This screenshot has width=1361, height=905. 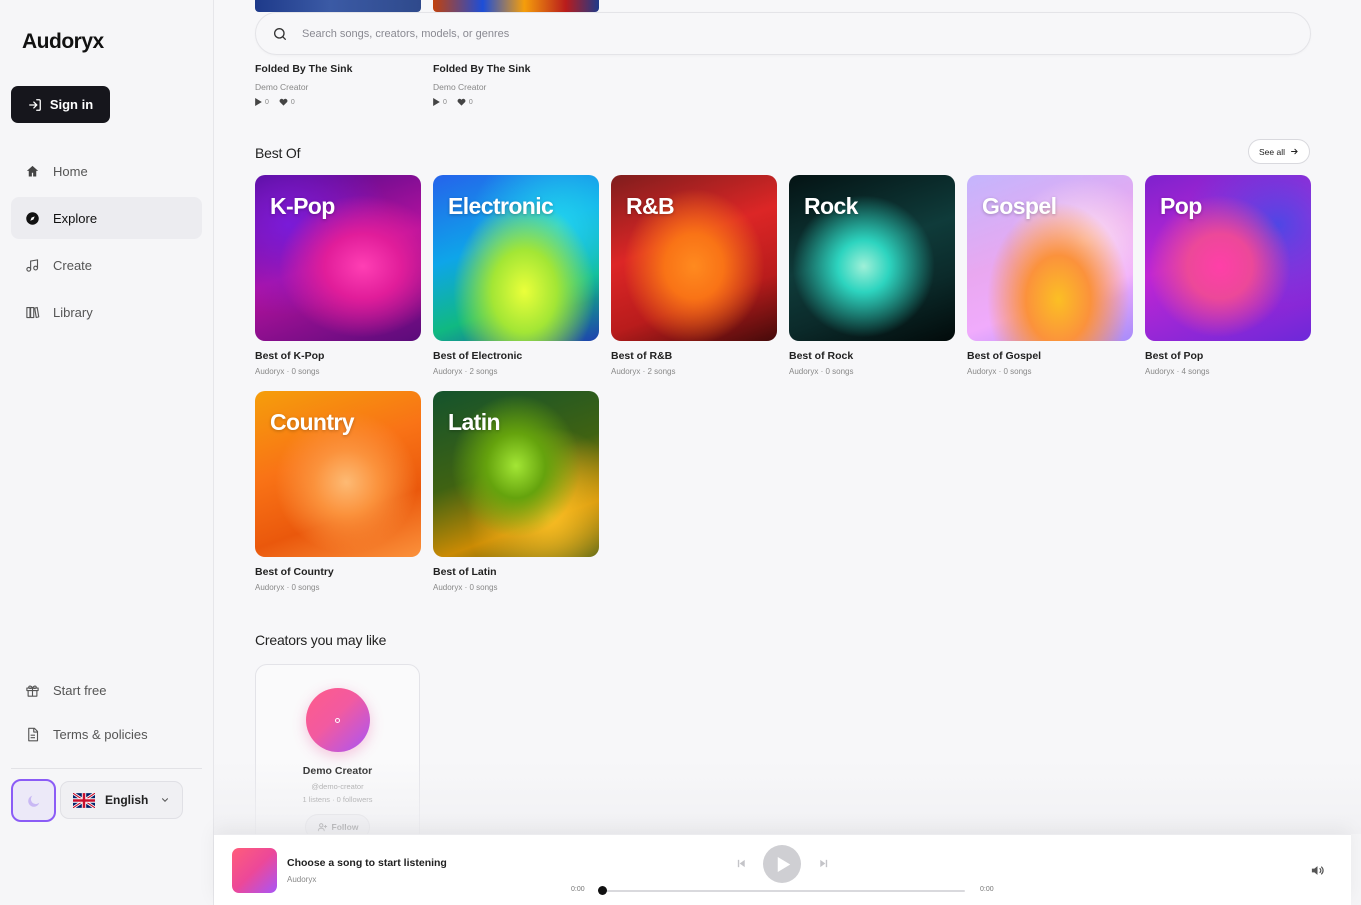 I want to click on creator-handle: @demo-creator, so click(x=337, y=786).